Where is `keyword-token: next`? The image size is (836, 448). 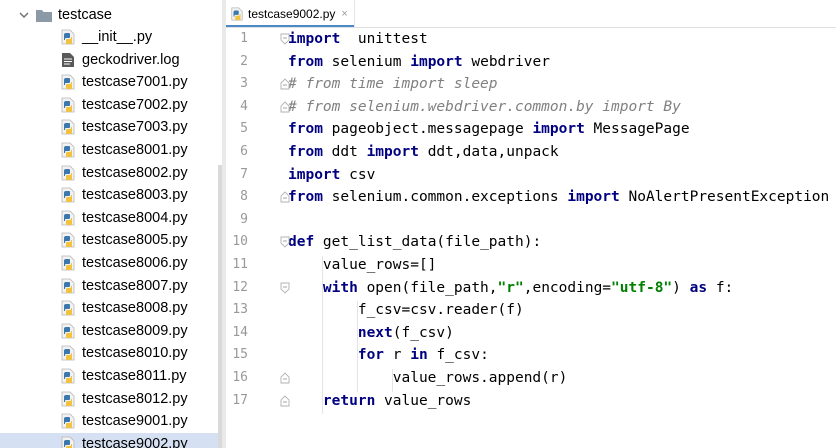 keyword-token: next is located at coordinates (375, 332).